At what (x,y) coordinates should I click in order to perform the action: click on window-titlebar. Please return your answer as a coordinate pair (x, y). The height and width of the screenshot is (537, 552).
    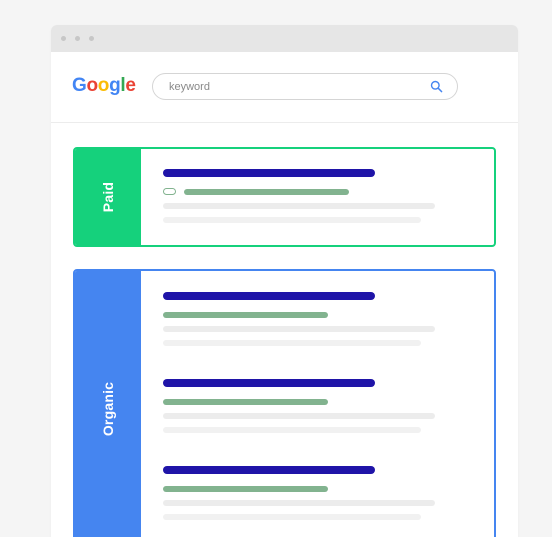
    Looking at the image, I should click on (284, 38).